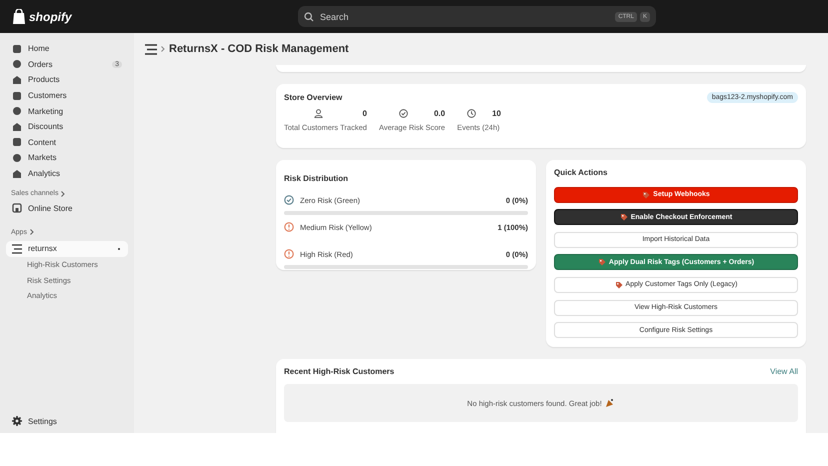  What do you see at coordinates (364, 113) in the screenshot?
I see `stat-value: 0` at bounding box center [364, 113].